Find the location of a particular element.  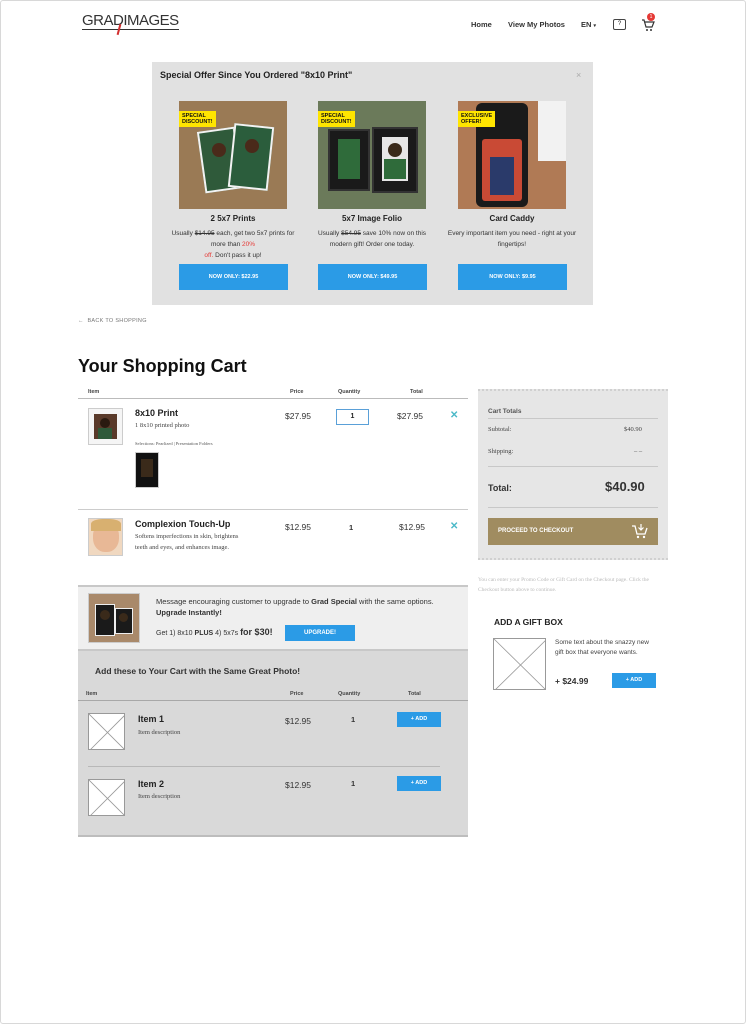

gift-box-price: + $24.99 is located at coordinates (572, 681).